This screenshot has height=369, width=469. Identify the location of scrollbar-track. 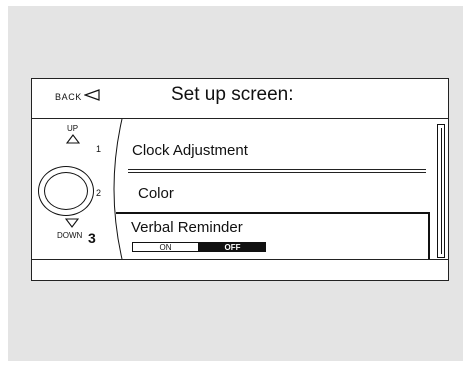
(441, 191).